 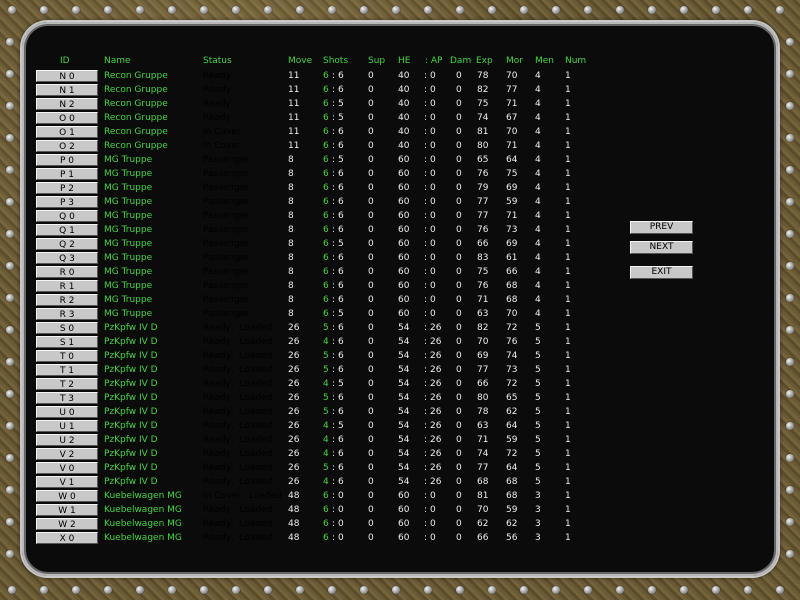 What do you see at coordinates (67, 132) in the screenshot?
I see `unit-id-button: O 1` at bounding box center [67, 132].